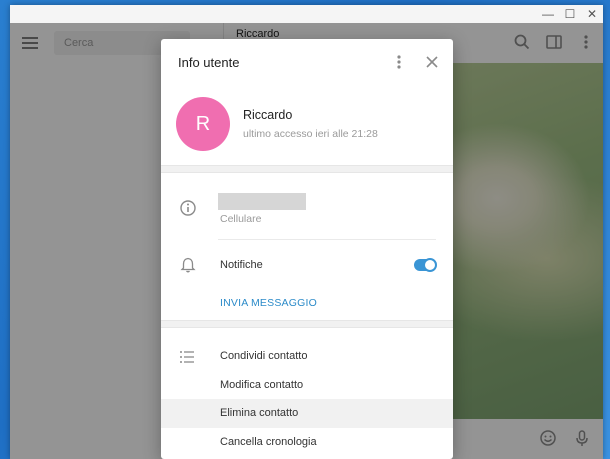 The height and width of the screenshot is (459, 610). What do you see at coordinates (203, 124) in the screenshot?
I see `avatar: R` at bounding box center [203, 124].